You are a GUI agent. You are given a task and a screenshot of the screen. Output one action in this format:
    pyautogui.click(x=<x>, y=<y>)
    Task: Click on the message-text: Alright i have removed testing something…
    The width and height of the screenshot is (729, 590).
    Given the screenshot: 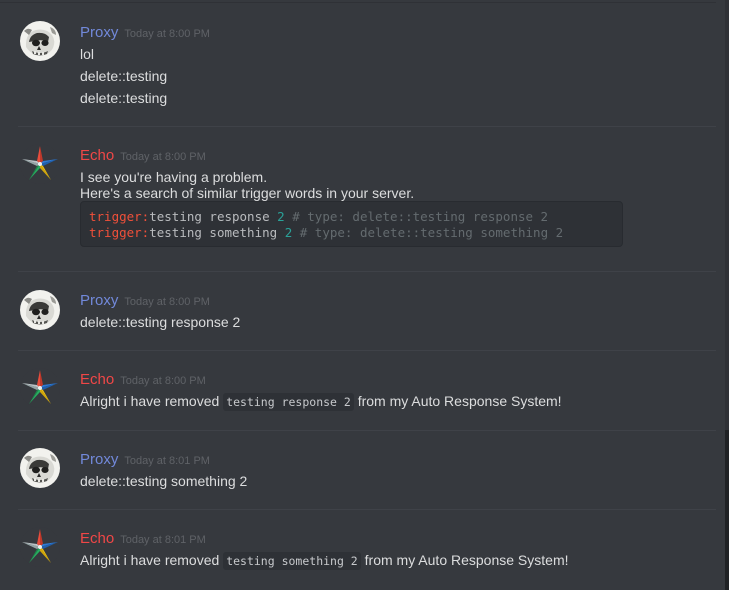 What is the action you would take?
    pyautogui.click(x=324, y=560)
    